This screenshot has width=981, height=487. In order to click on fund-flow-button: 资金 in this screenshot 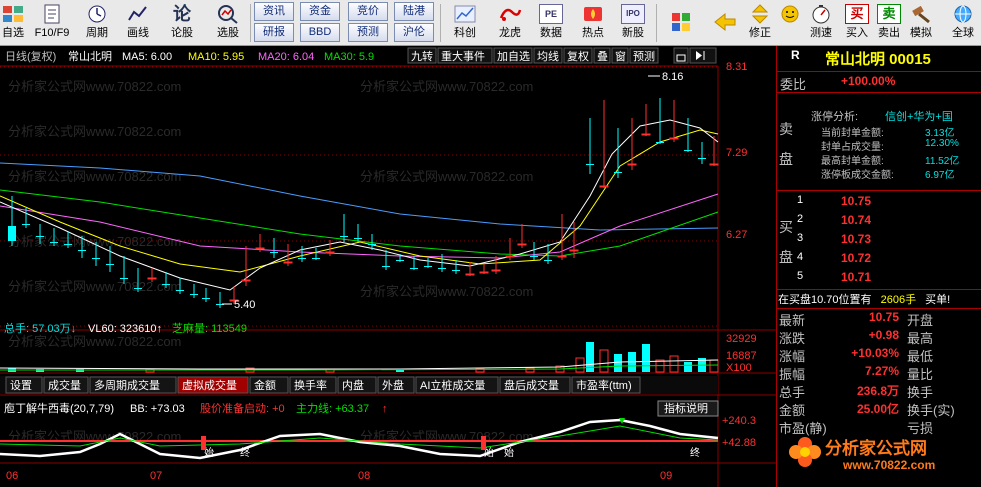, I will do `click(320, 11)`.